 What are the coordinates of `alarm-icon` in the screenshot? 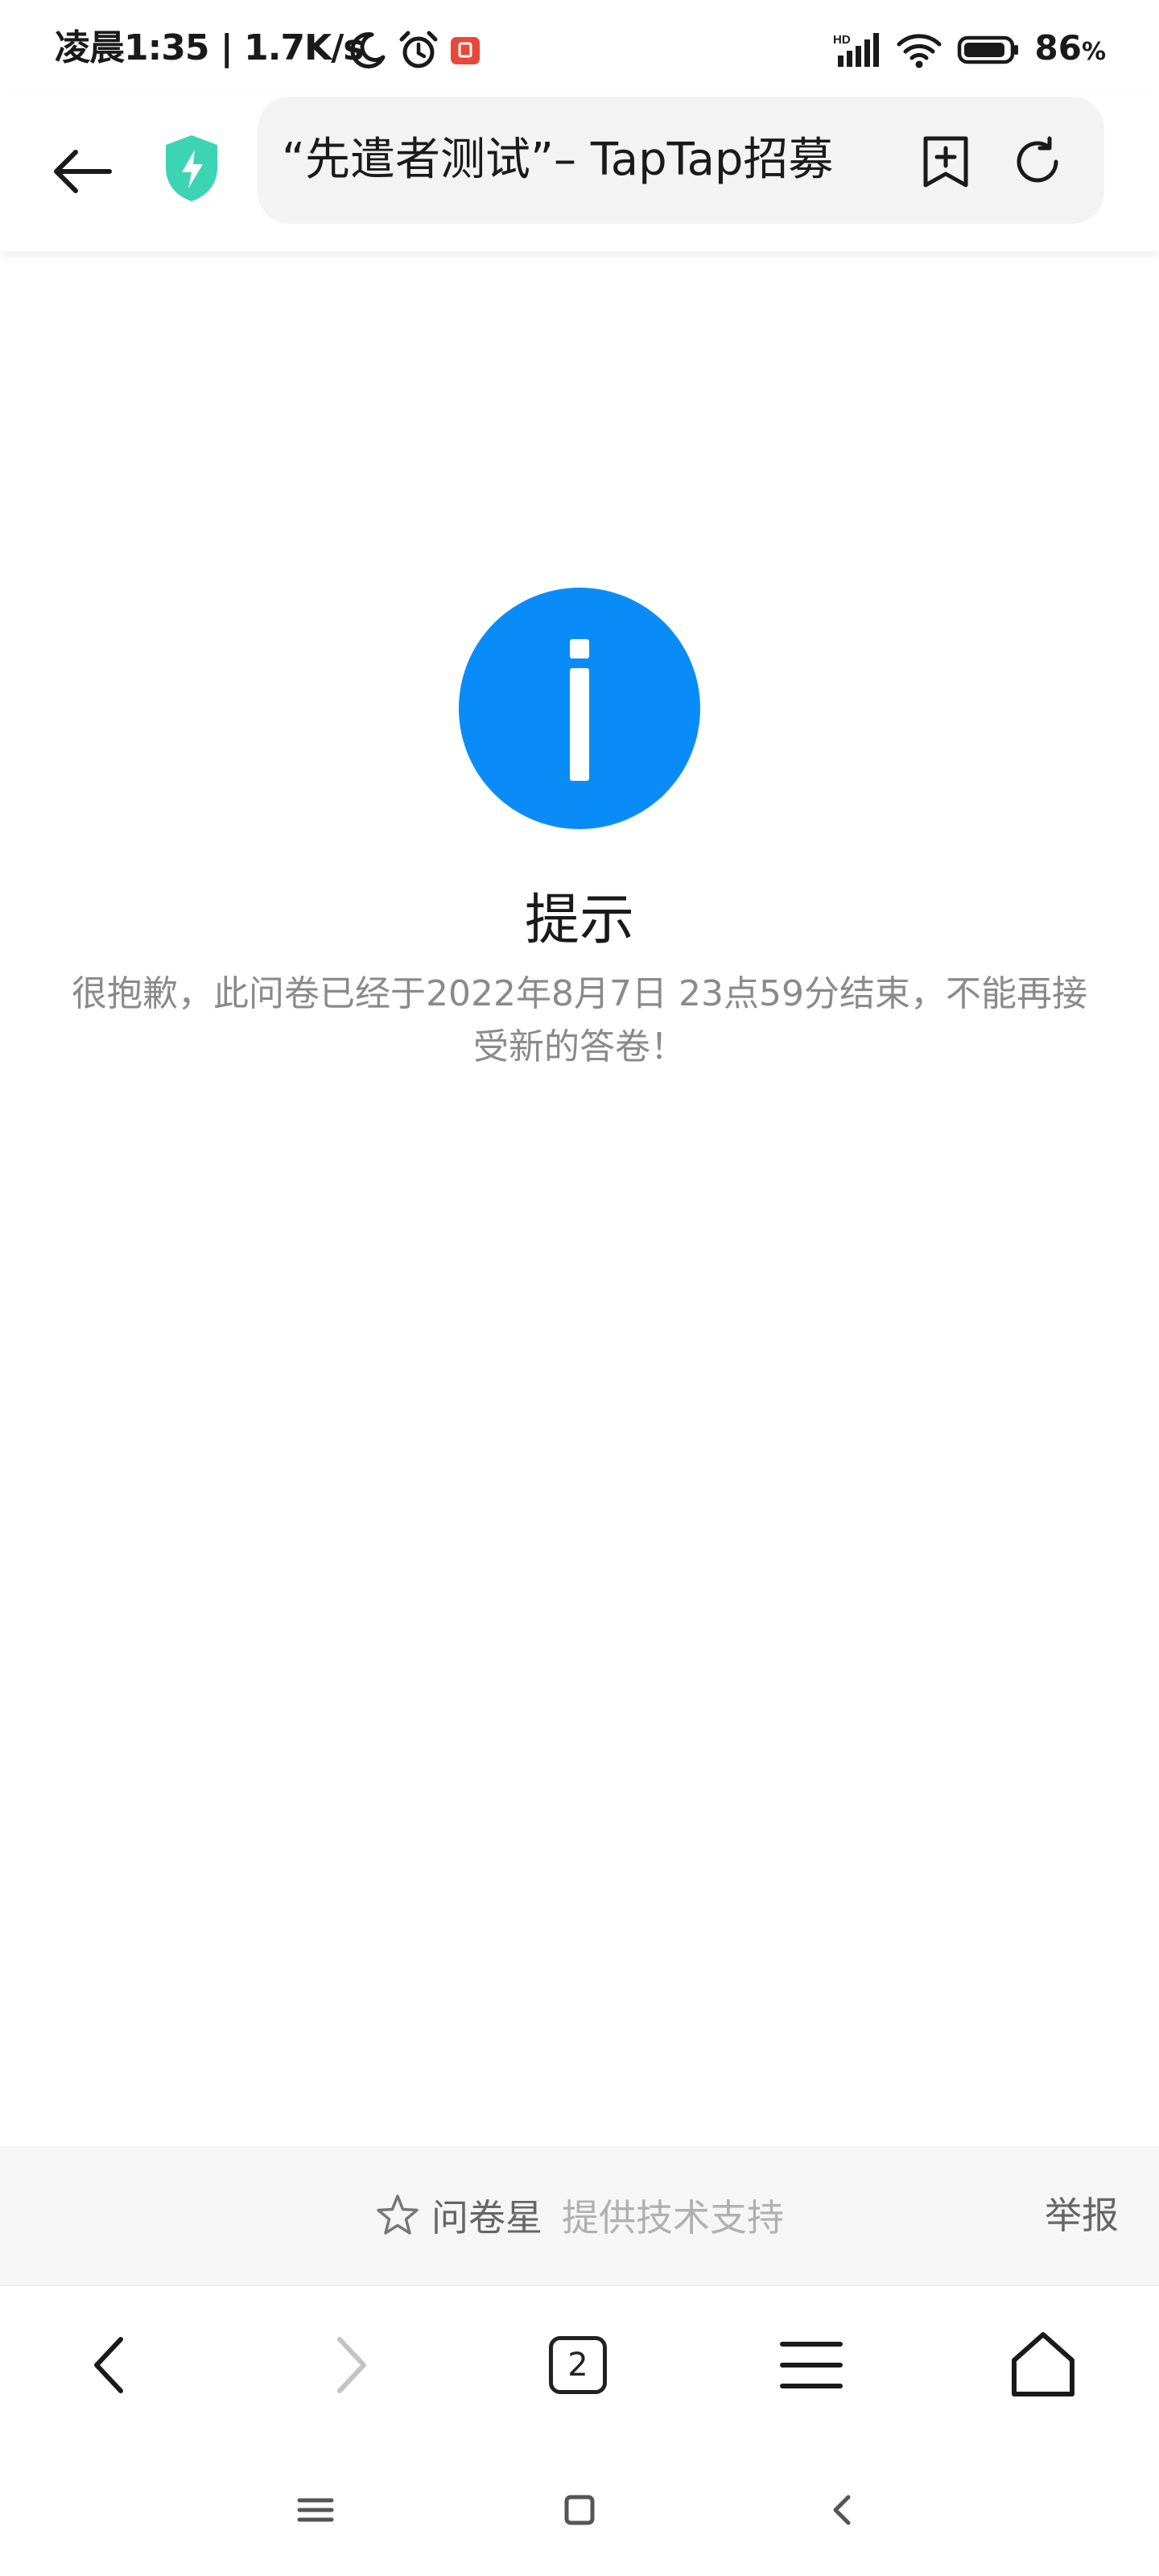 It's located at (419, 49).